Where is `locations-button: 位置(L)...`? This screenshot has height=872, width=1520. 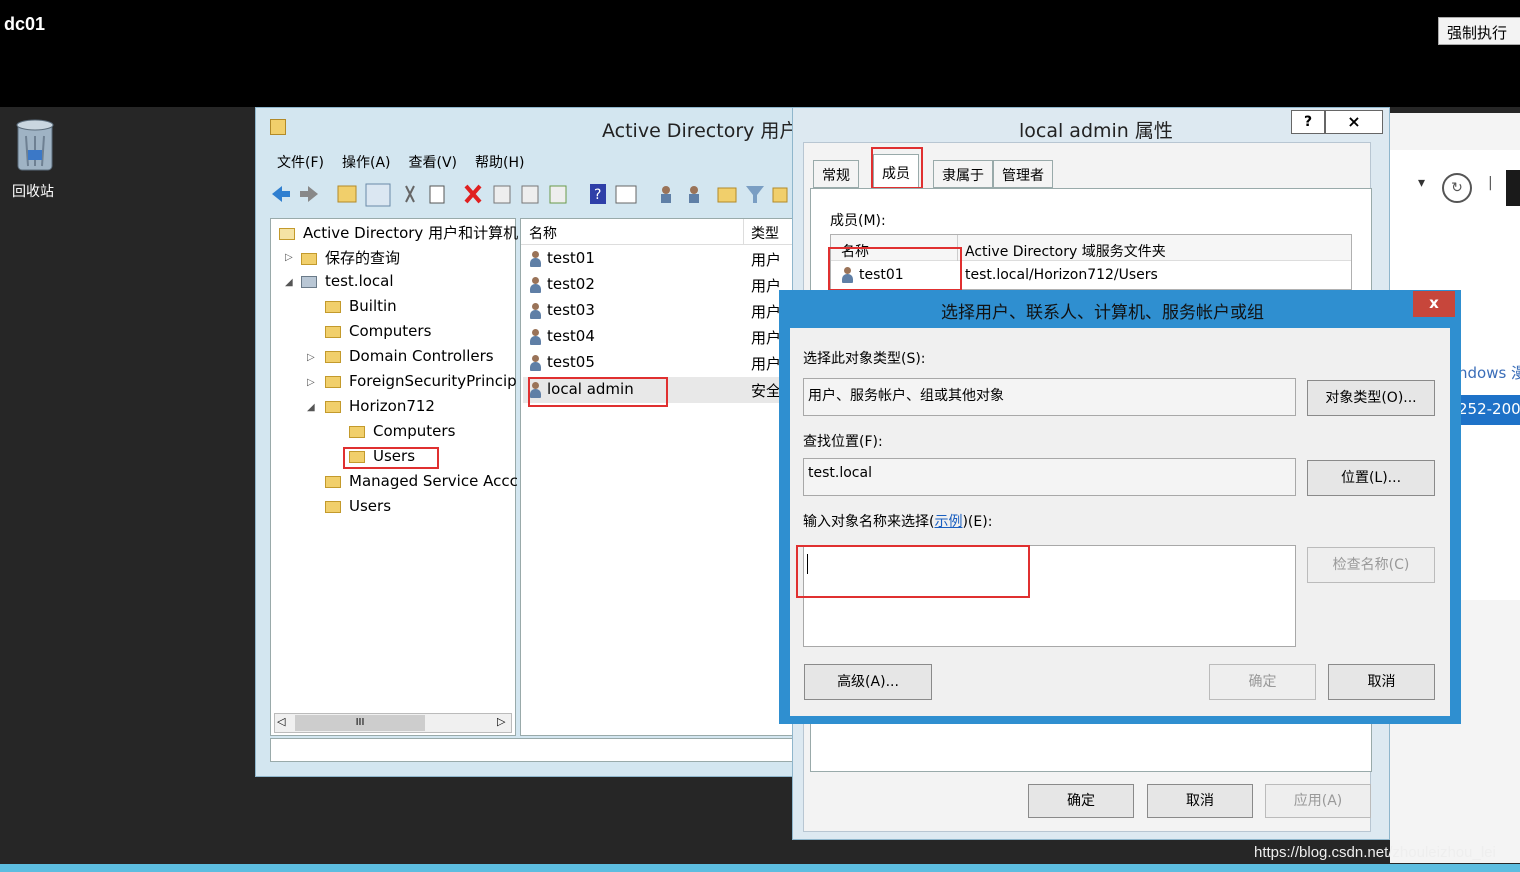 locations-button: 位置(L)... is located at coordinates (1371, 478).